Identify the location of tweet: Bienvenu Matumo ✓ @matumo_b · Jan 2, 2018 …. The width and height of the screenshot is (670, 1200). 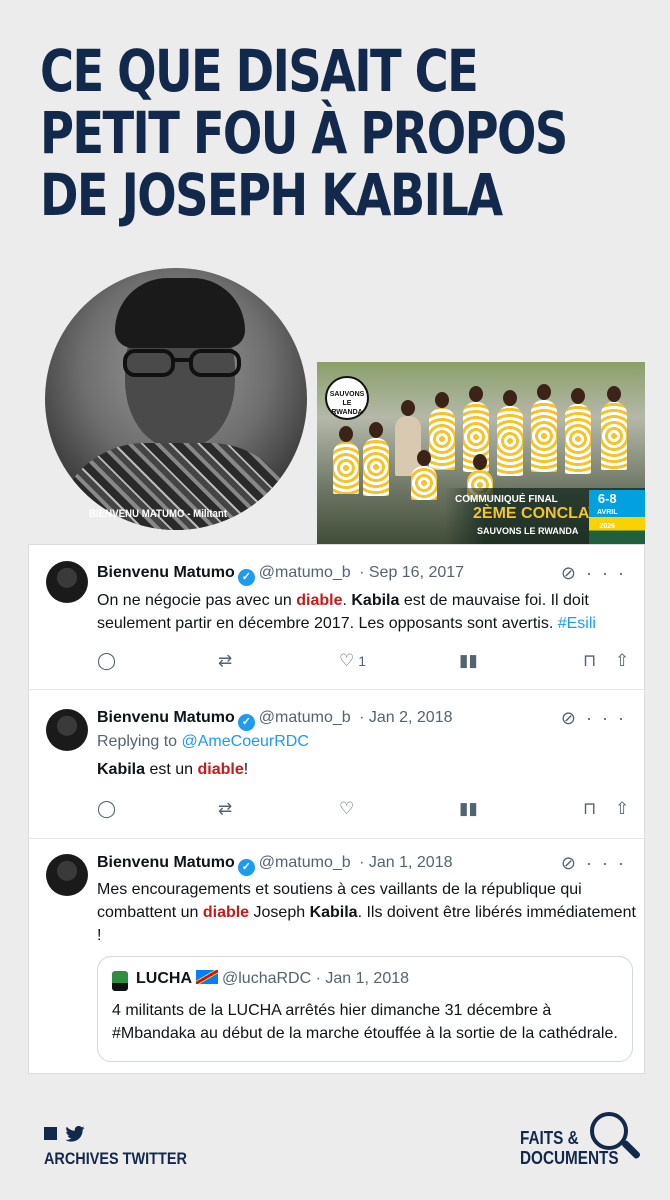
(337, 765).